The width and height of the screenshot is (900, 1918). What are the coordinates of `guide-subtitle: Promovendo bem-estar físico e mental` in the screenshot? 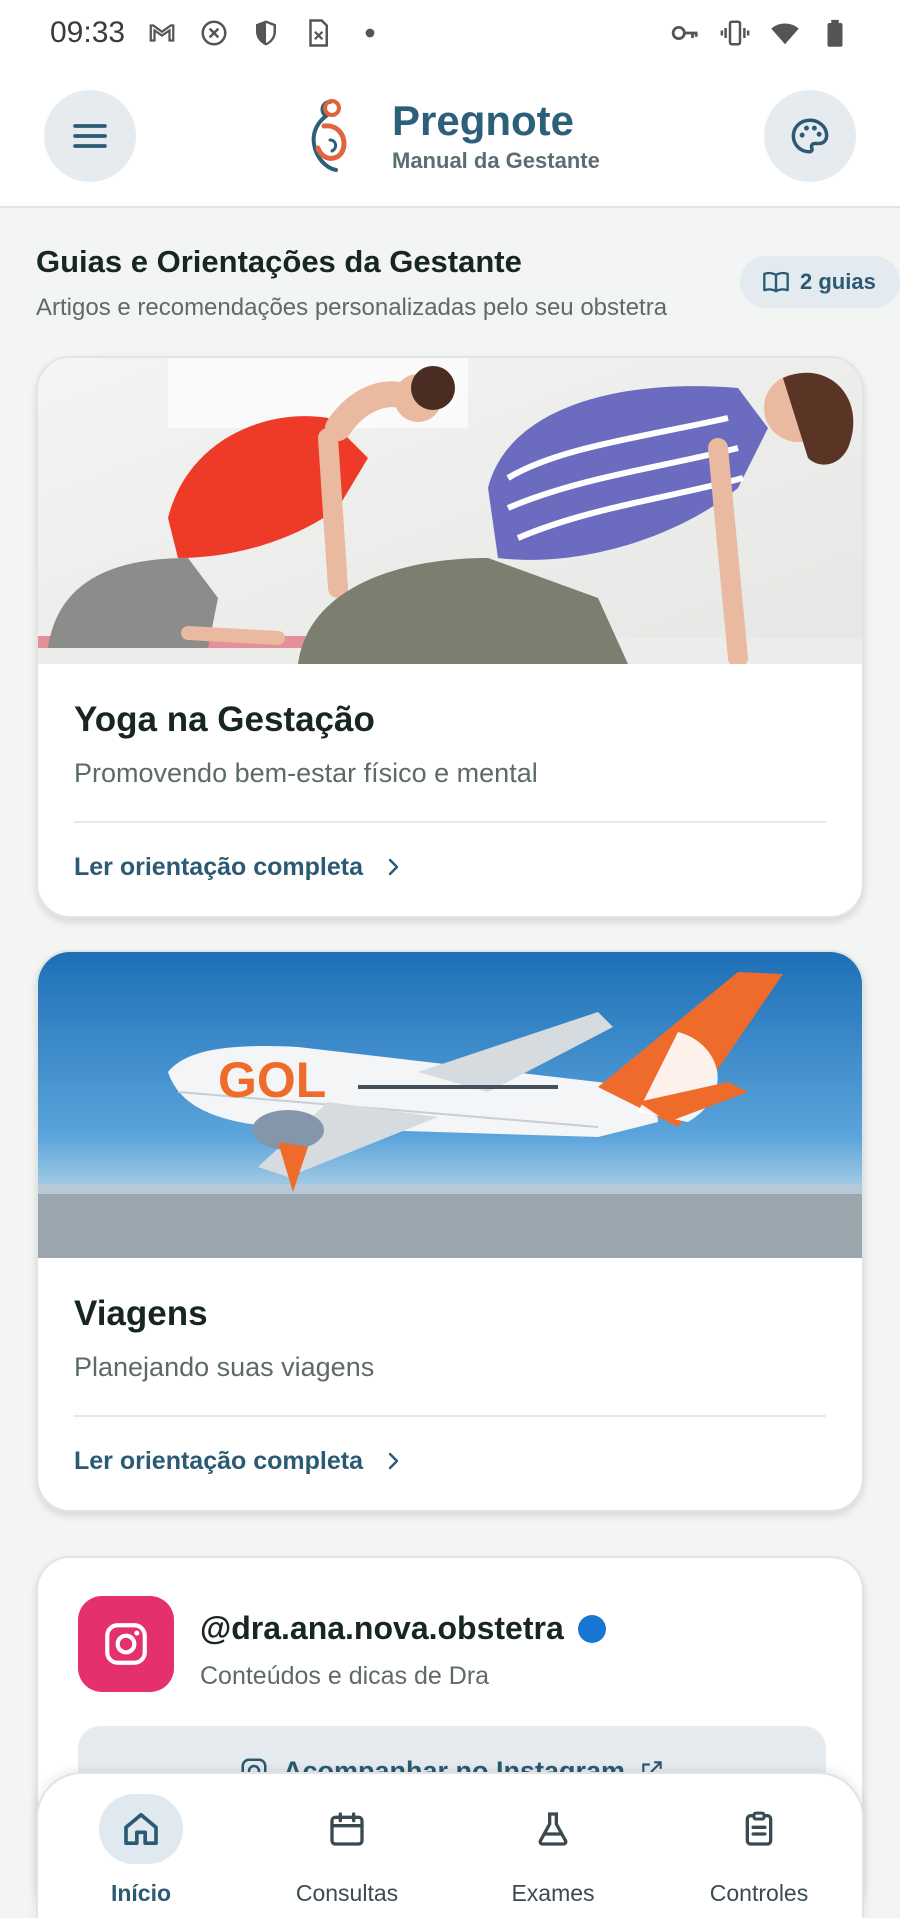 It's located at (306, 773).